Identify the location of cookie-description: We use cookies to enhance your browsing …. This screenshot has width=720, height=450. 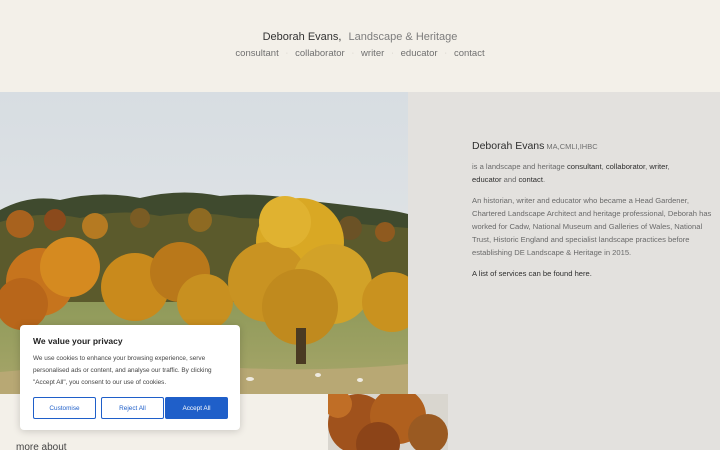
(122, 370).